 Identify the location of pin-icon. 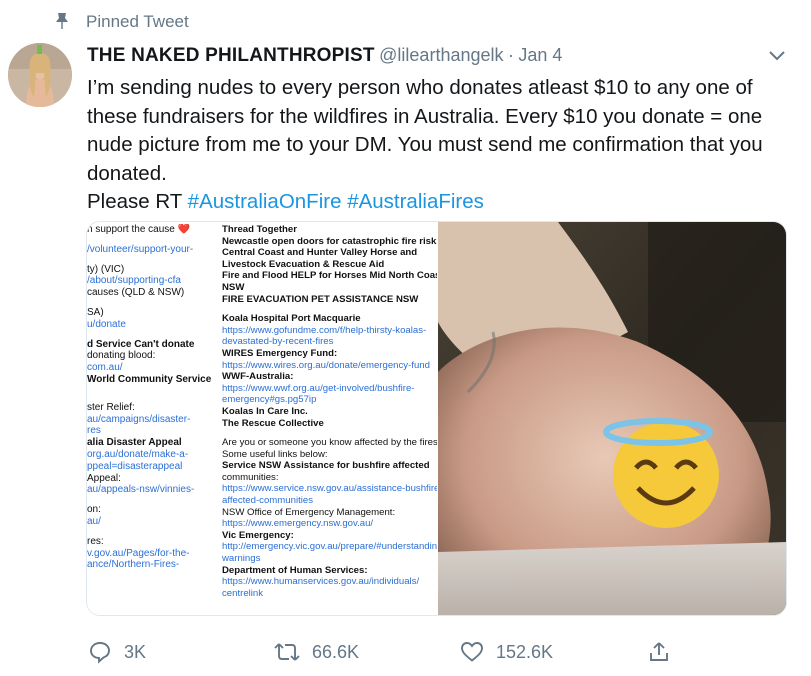
(62, 21).